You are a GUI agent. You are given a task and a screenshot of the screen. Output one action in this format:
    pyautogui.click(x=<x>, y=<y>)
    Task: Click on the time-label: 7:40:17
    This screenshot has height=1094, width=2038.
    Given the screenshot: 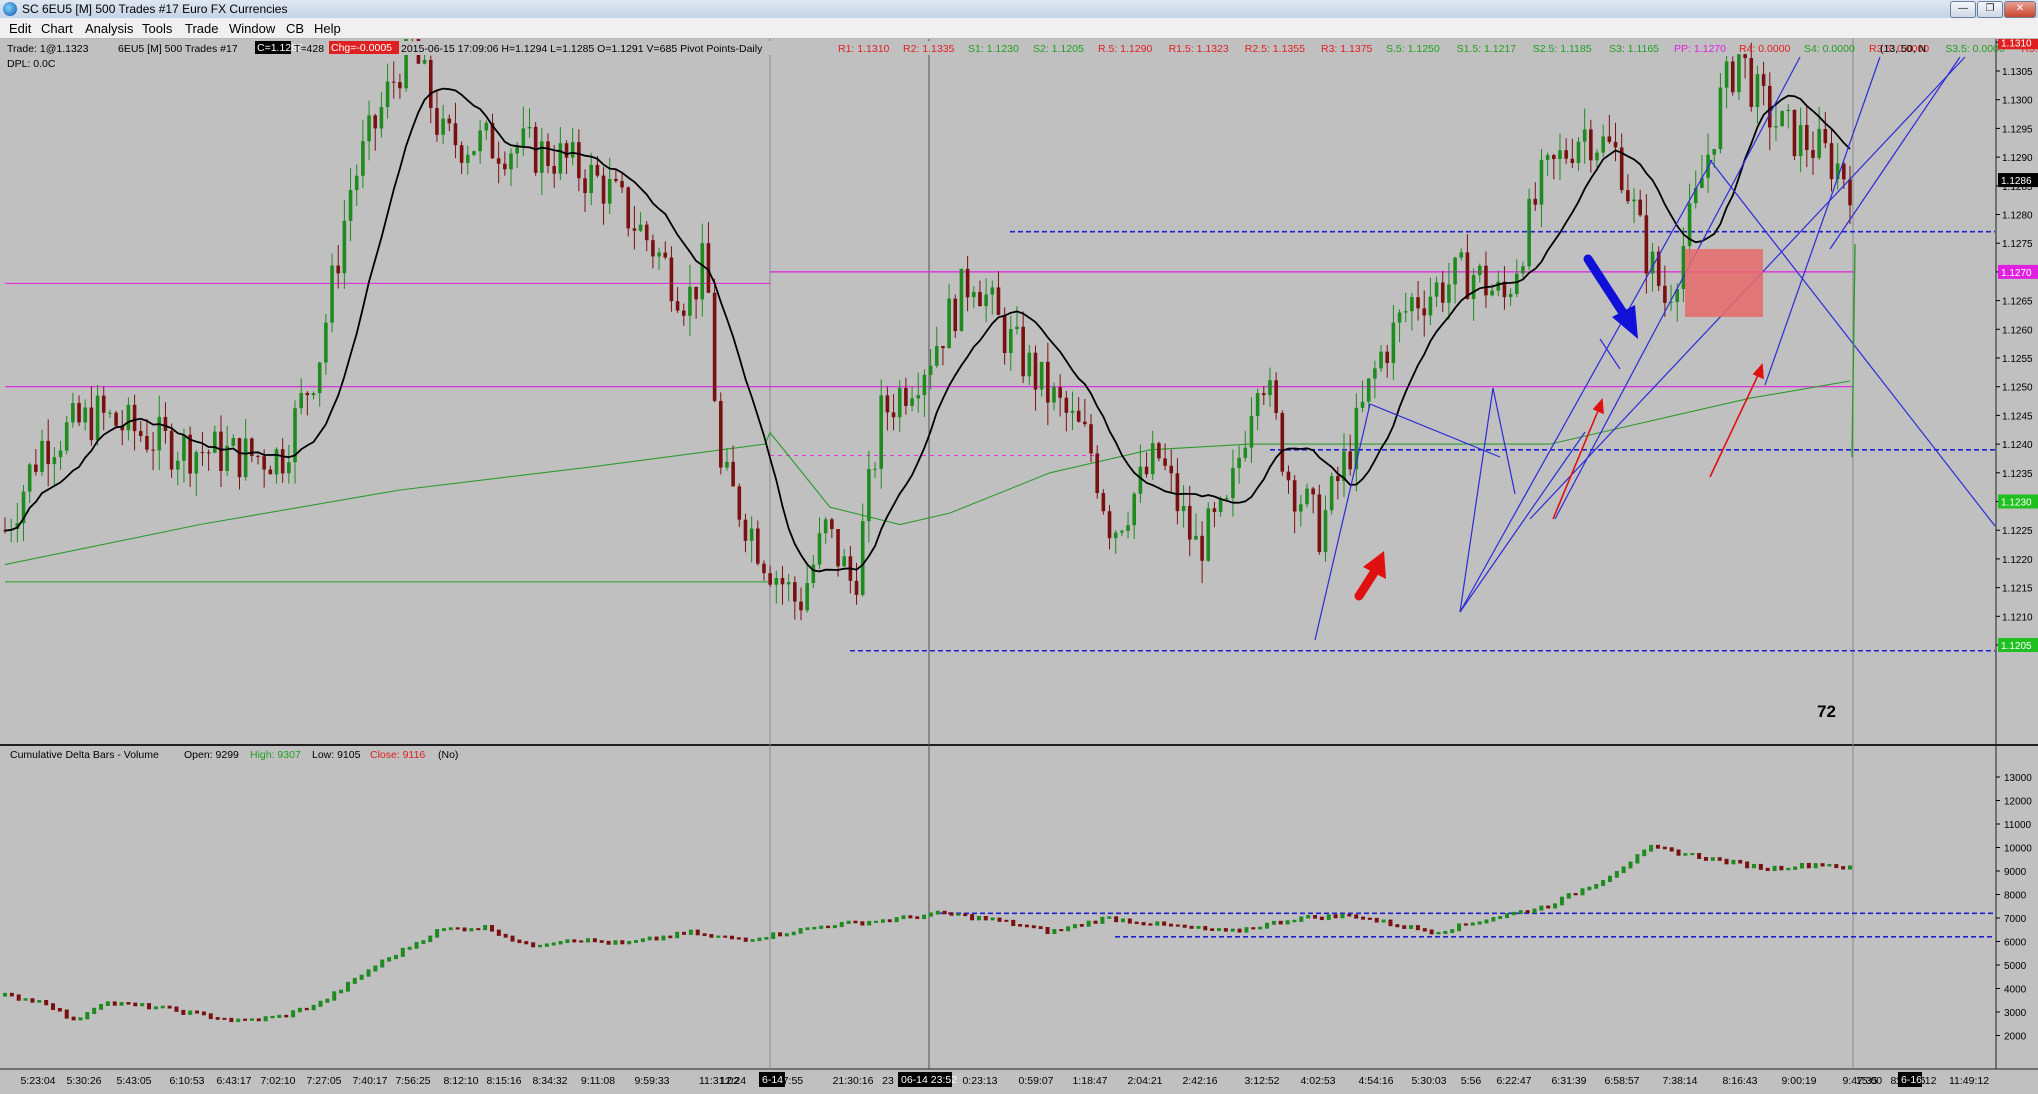 What is the action you would take?
    pyautogui.click(x=369, y=1081)
    